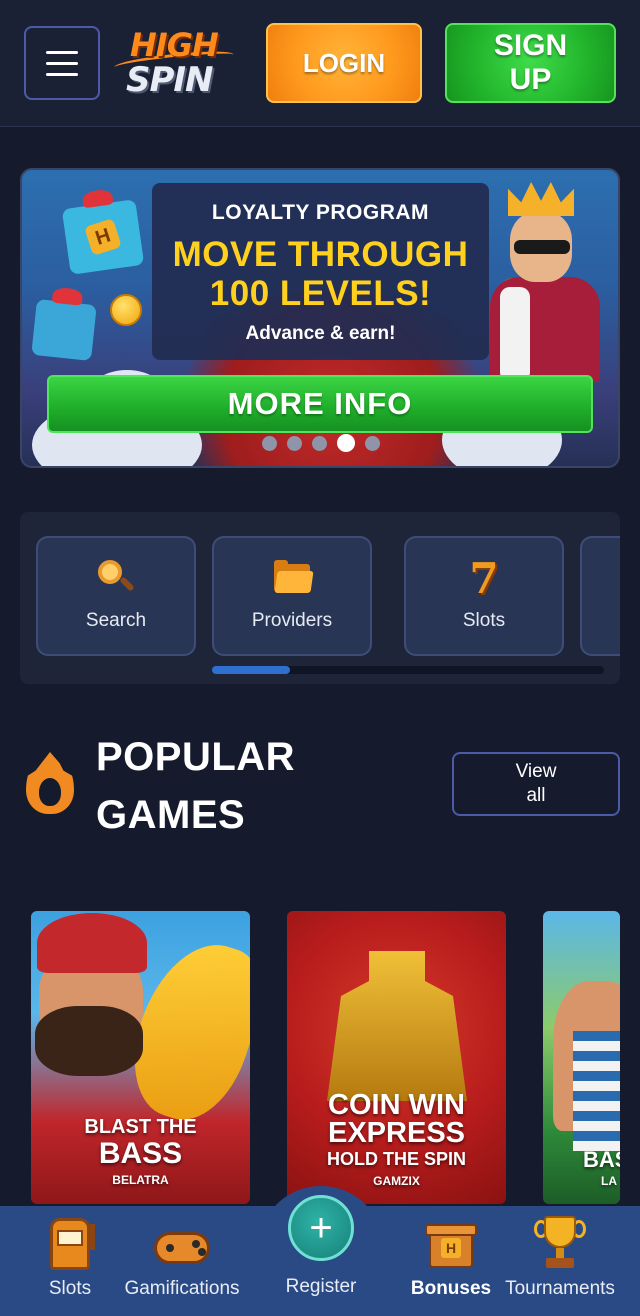 This screenshot has height=1316, width=640. I want to click on nav-label: Slots, so click(70, 1288).